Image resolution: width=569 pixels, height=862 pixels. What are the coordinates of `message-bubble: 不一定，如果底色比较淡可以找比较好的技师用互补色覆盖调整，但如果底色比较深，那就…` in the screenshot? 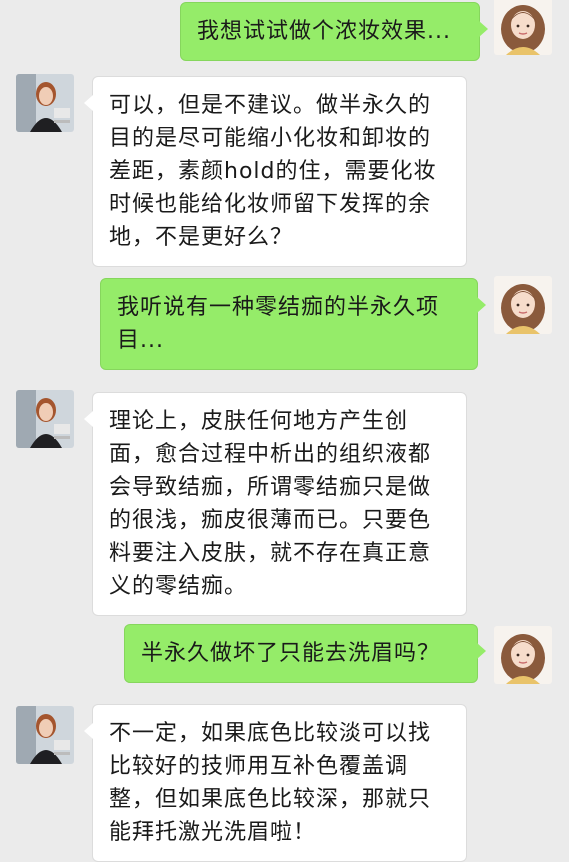 It's located at (275, 783).